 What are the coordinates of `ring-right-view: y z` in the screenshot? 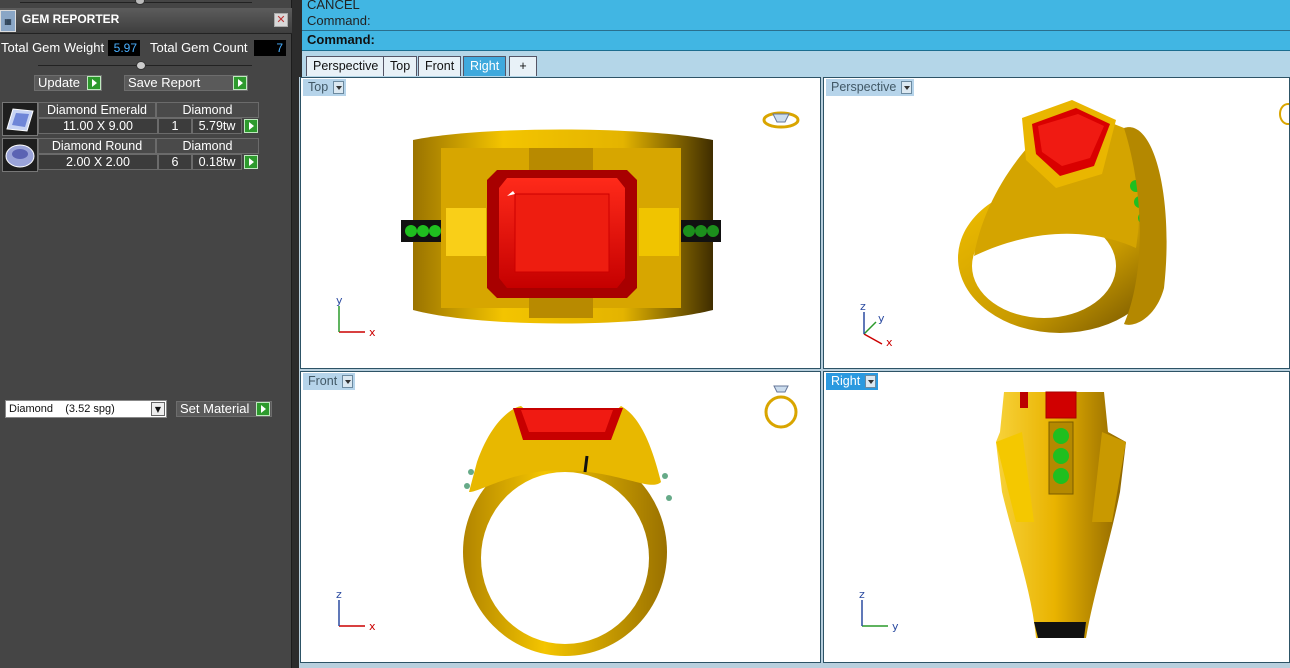 It's located at (992, 514).